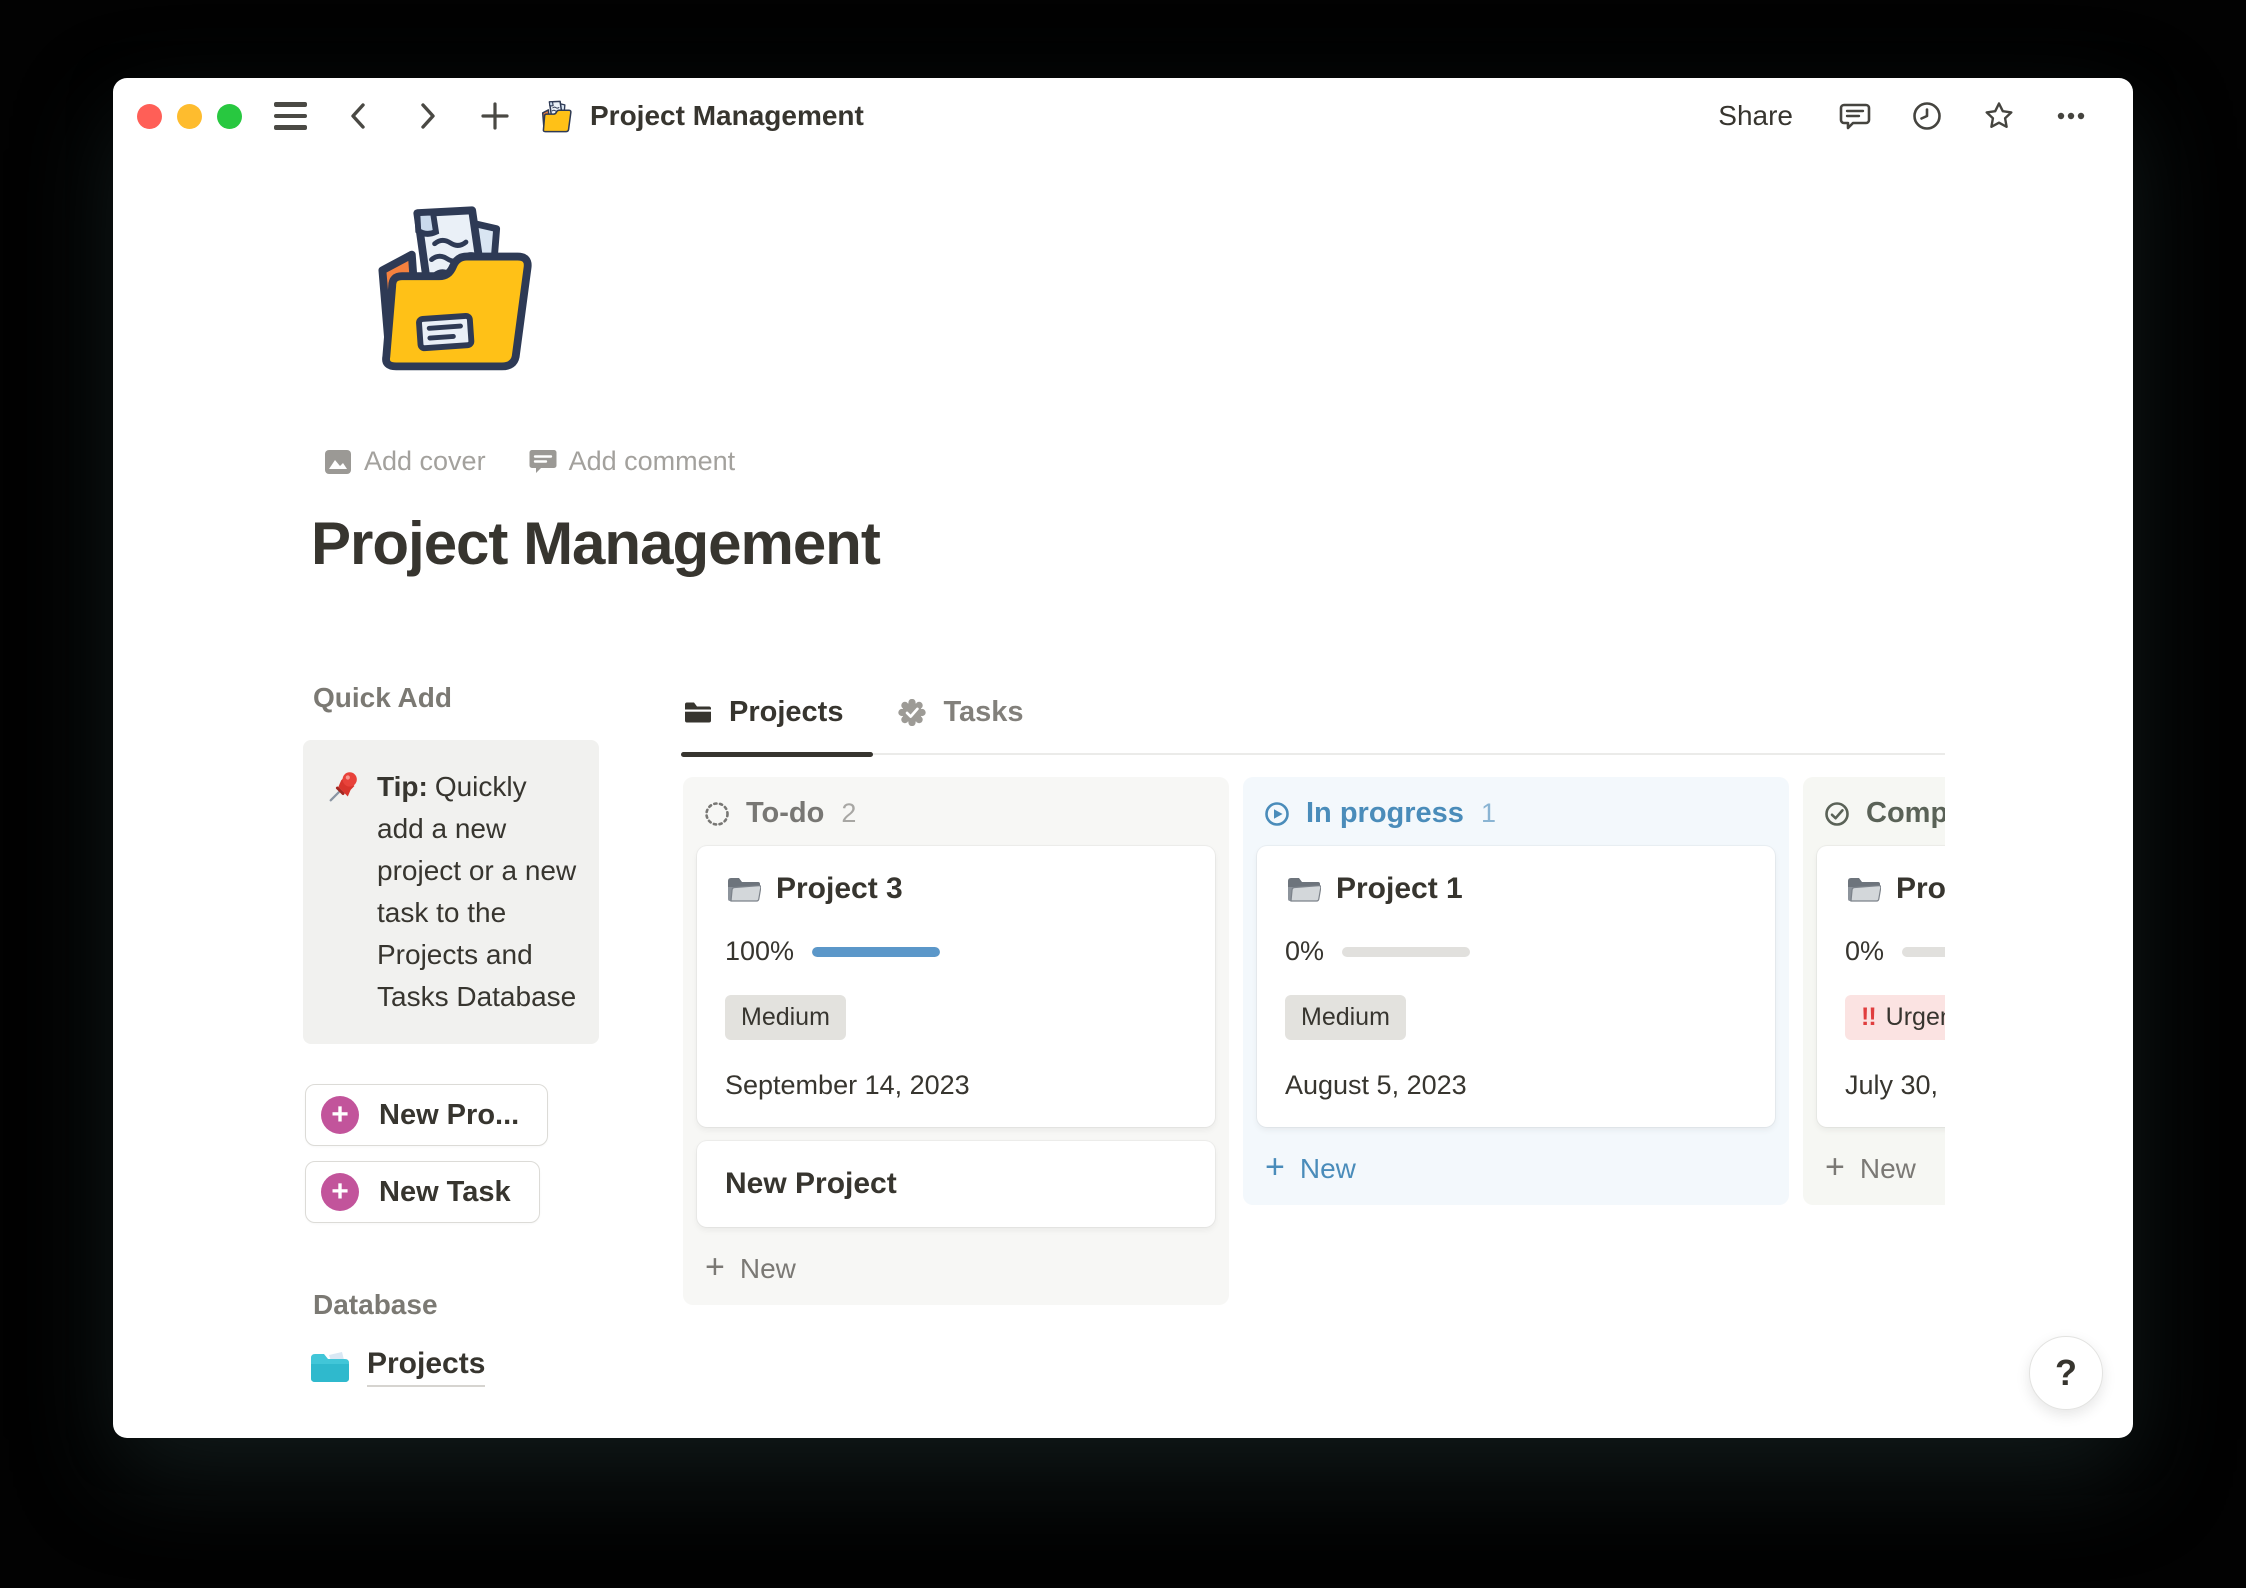 The image size is (2246, 1588). I want to click on double-exclamation-icon: !!, so click(1869, 1017).